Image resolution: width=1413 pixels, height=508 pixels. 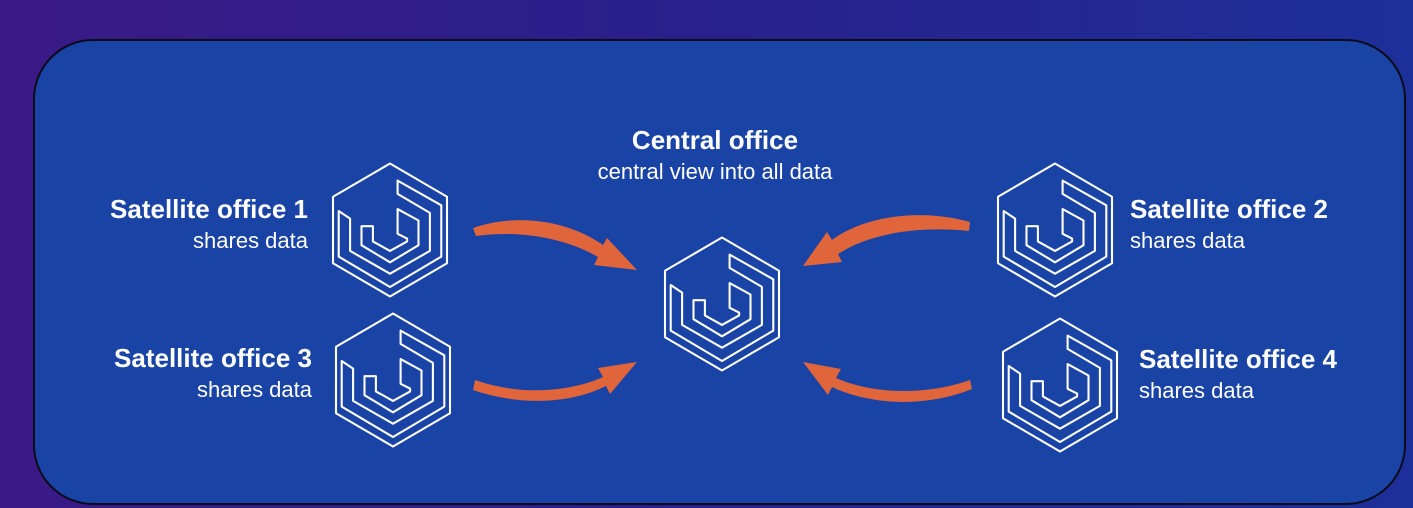 I want to click on satellite-4-logo-icon, so click(x=1060, y=385).